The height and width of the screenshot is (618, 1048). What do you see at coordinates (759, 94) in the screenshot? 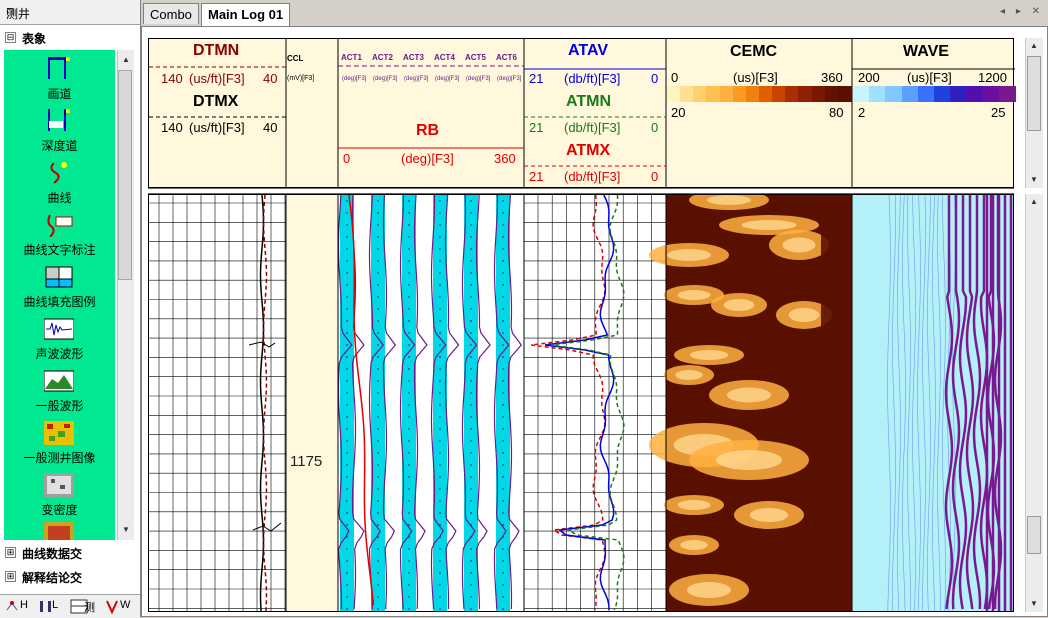
I see `cemc-color-scale` at bounding box center [759, 94].